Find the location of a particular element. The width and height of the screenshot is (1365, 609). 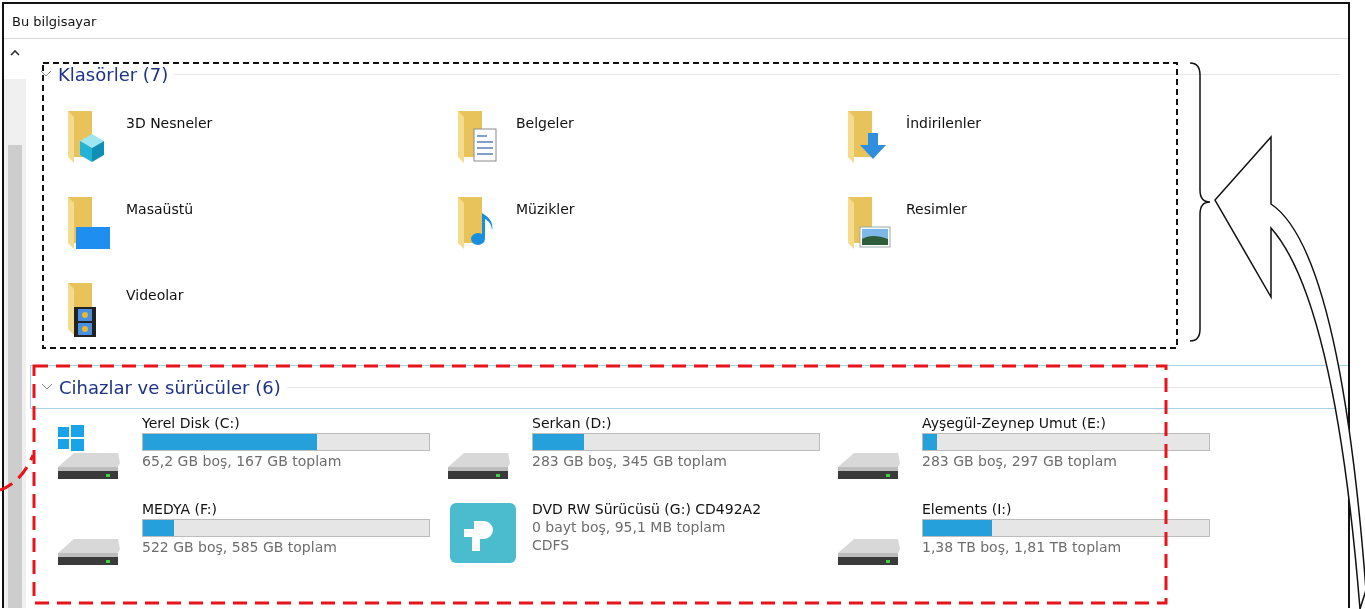

drive-detail: 1,38 TB boş, 1,81 TB toplam is located at coordinates (1022, 547).